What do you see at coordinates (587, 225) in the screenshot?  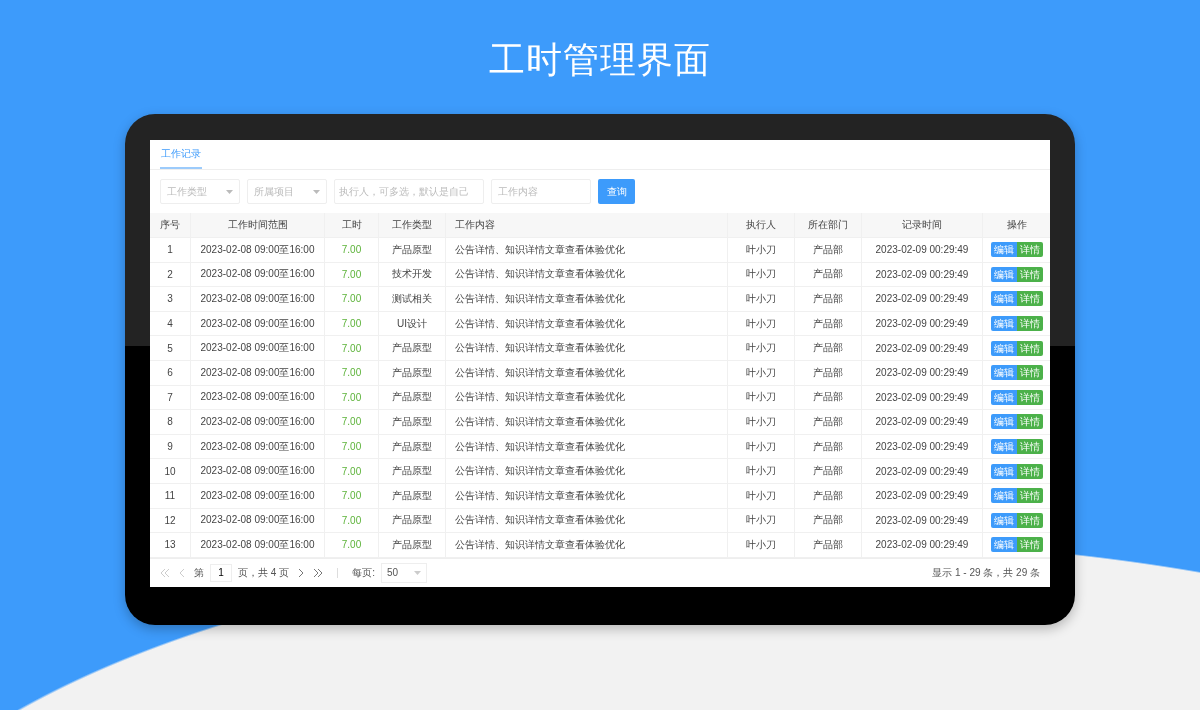 I see `column-header: 工作内容` at bounding box center [587, 225].